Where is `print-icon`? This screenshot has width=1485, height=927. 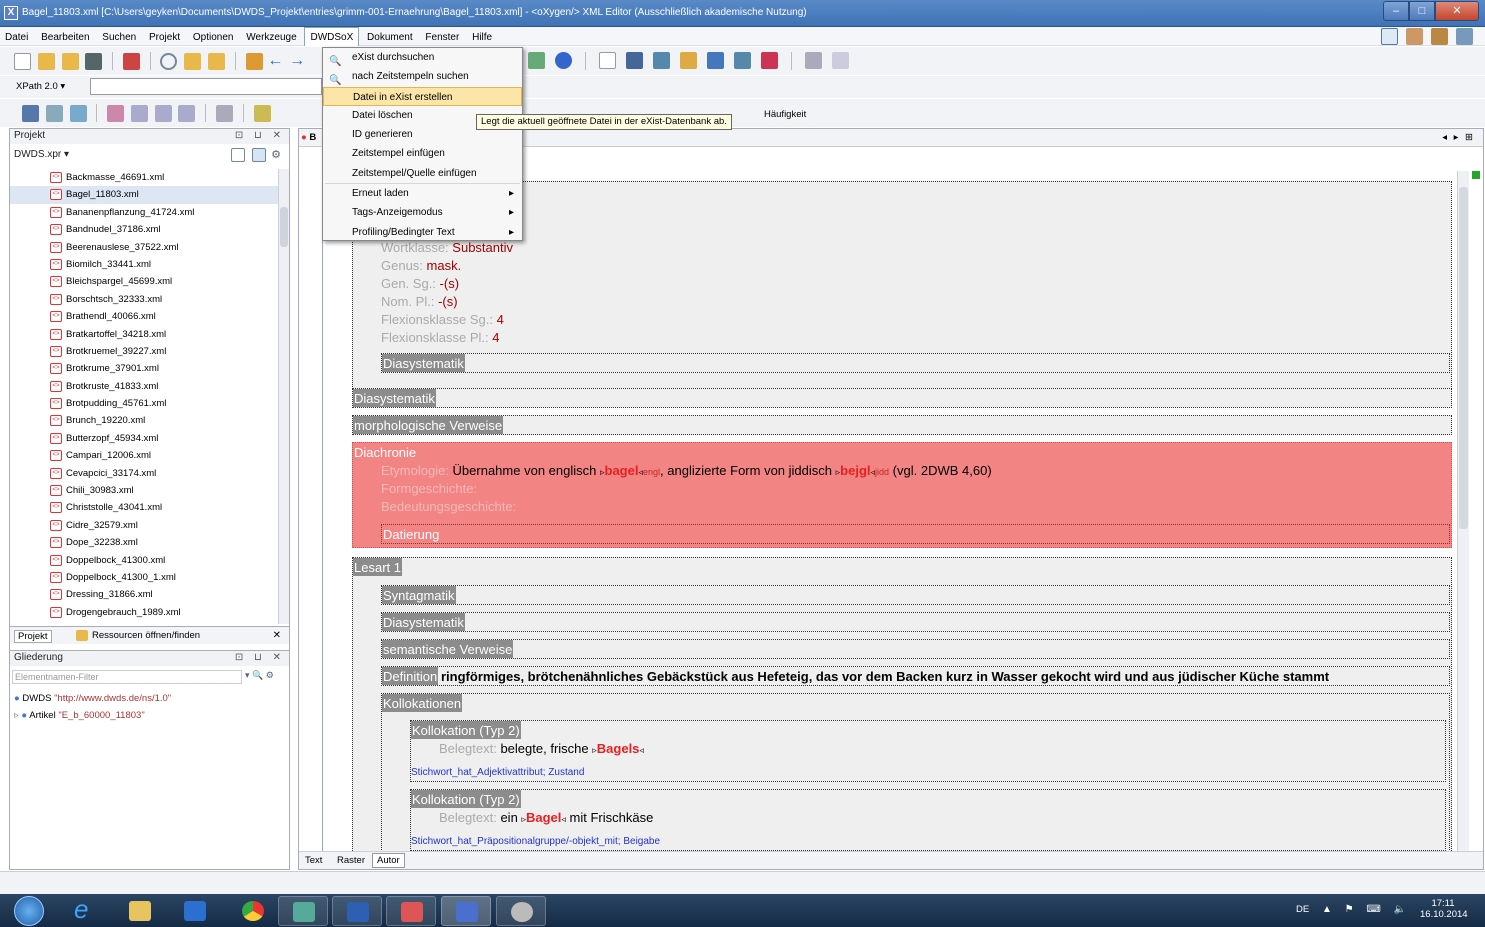 print-icon is located at coordinates (131, 61).